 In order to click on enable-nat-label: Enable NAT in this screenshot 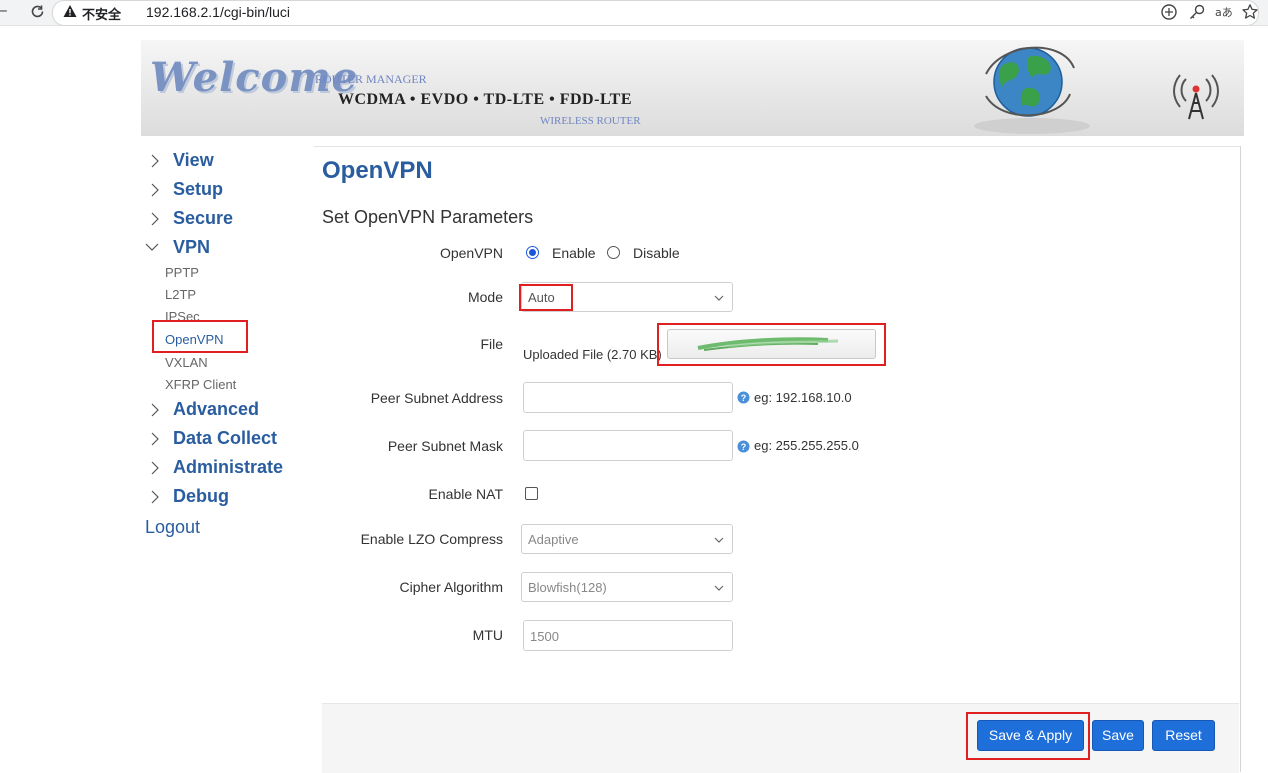, I will do `click(465, 494)`.